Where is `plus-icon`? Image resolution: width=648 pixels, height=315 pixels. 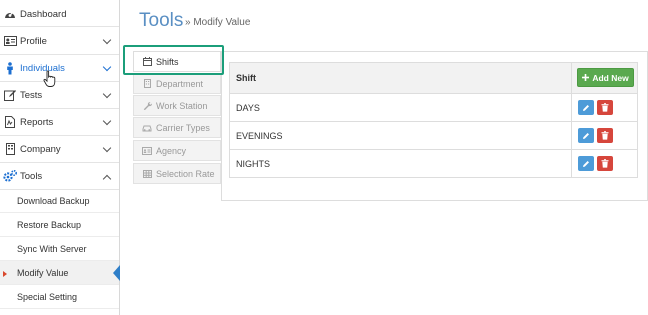
plus-icon is located at coordinates (586, 77).